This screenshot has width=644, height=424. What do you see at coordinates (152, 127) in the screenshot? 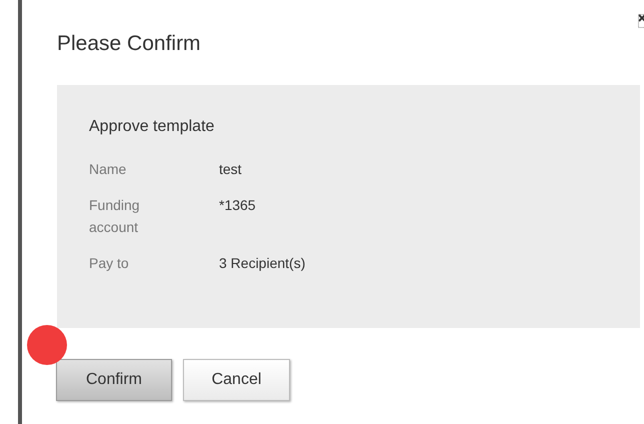
I see `section-heading: Approve template` at bounding box center [152, 127].